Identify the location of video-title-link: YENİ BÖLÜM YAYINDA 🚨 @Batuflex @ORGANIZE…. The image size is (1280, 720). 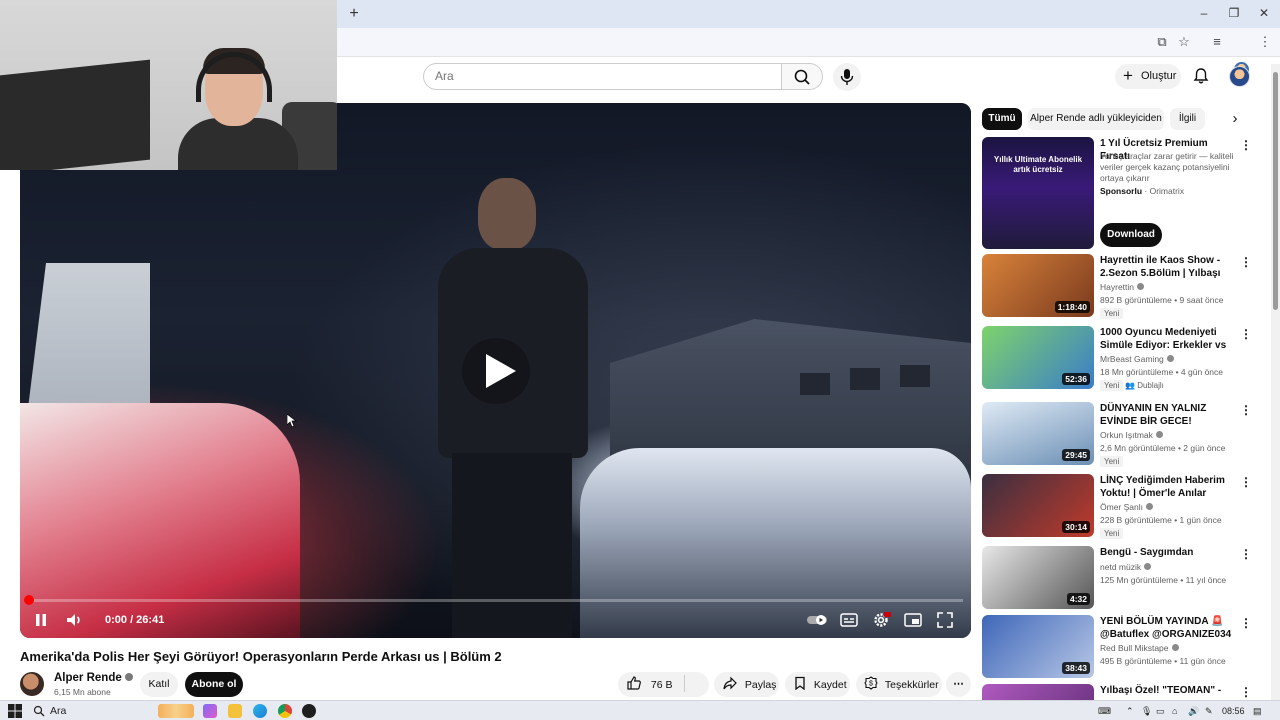
(1168, 628).